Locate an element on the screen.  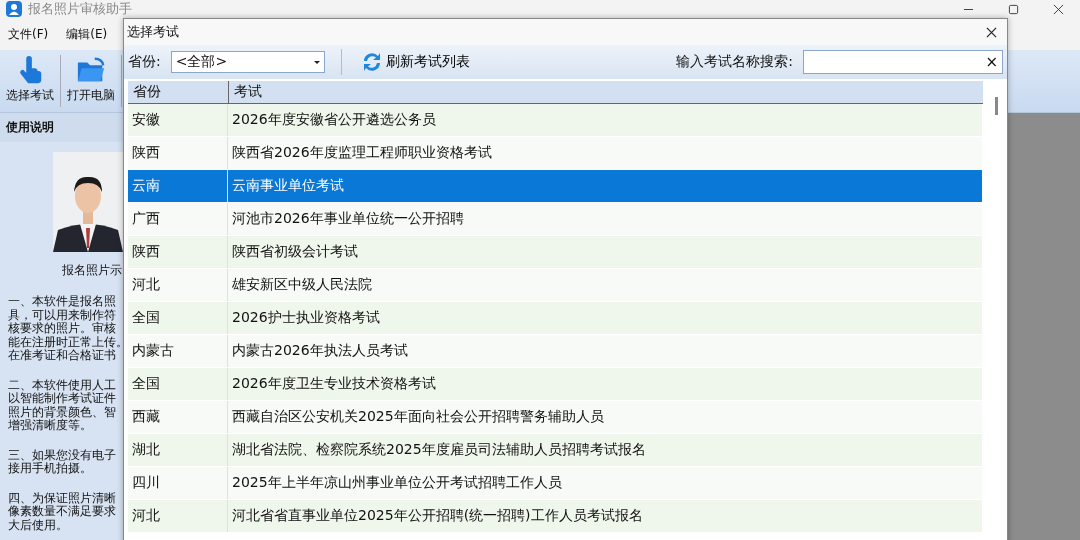
table-cell: 内蒙古2026年执法人员考试 is located at coordinates (605, 351).